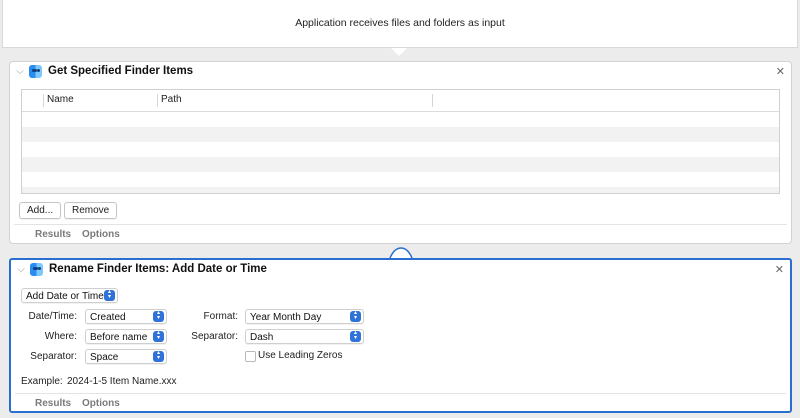 The image size is (800, 418). What do you see at coordinates (400, 73) in the screenshot?
I see `action-header: ⌵ Get Specified Finder Items ✕` at bounding box center [400, 73].